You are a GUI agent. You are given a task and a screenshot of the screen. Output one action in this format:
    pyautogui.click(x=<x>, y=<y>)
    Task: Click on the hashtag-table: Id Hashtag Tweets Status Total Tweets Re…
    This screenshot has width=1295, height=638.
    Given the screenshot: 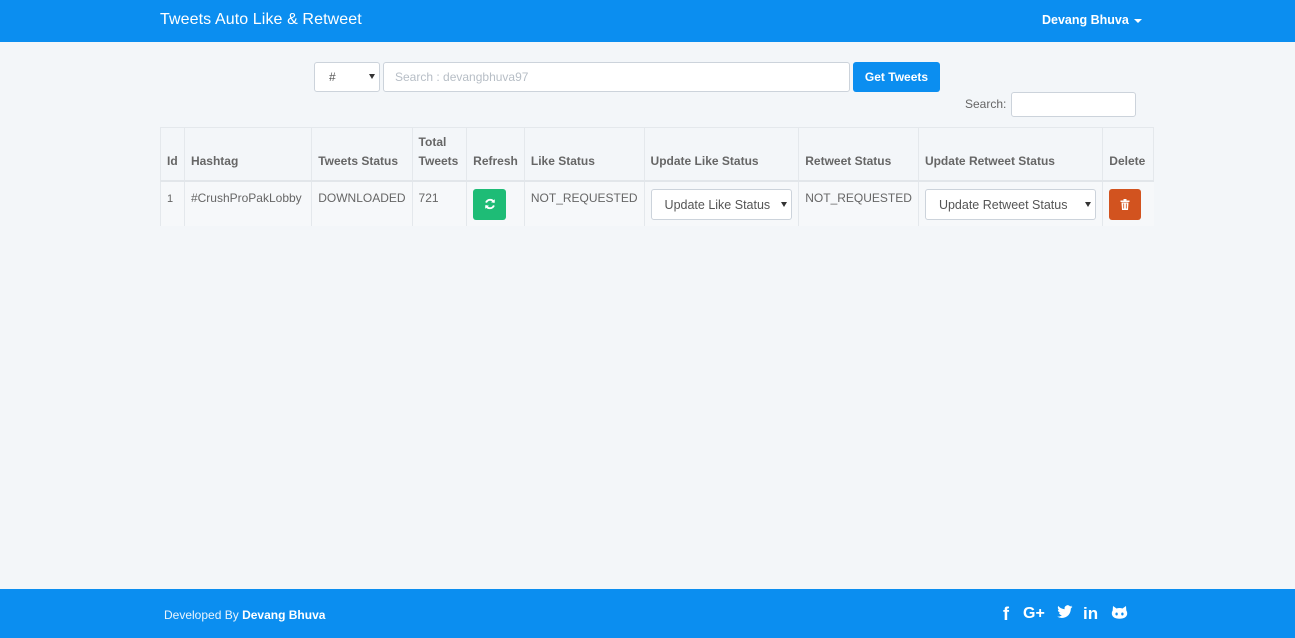 What is the action you would take?
    pyautogui.click(x=657, y=176)
    